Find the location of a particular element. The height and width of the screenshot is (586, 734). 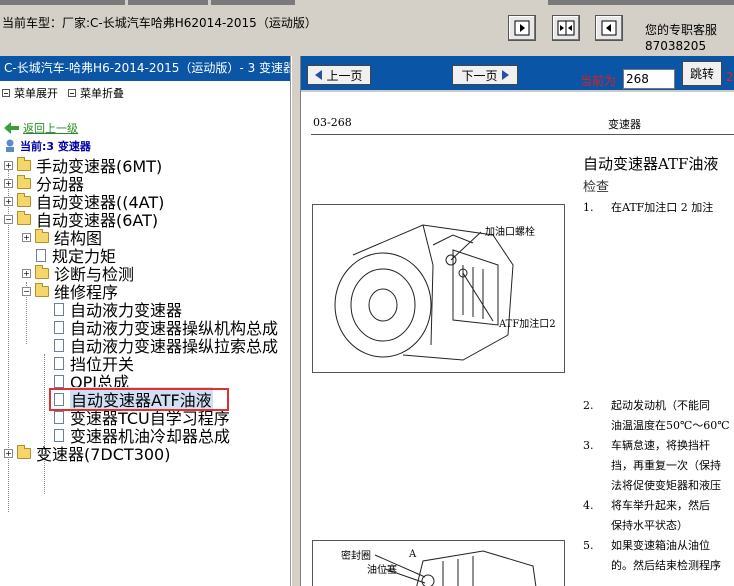

collapse-icon is located at coordinates (72, 93).